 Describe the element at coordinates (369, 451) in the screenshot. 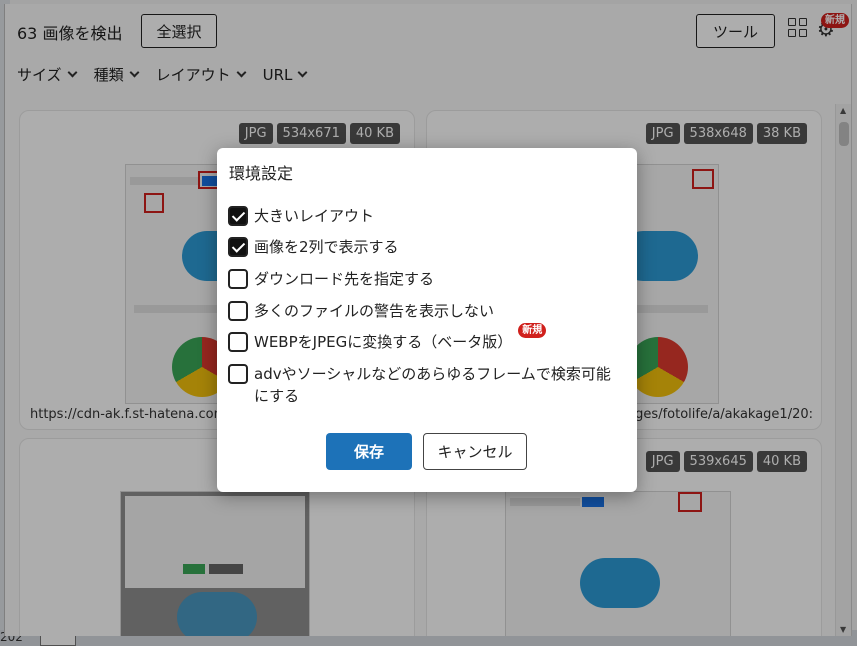

I see `save-button: 保存` at that location.